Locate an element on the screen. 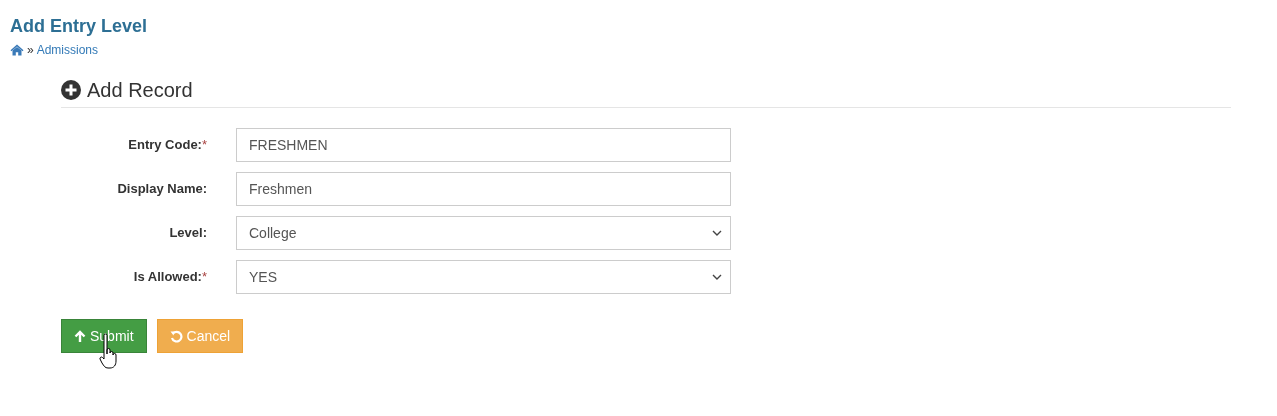  page-title: Add Entry Level is located at coordinates (79, 26).